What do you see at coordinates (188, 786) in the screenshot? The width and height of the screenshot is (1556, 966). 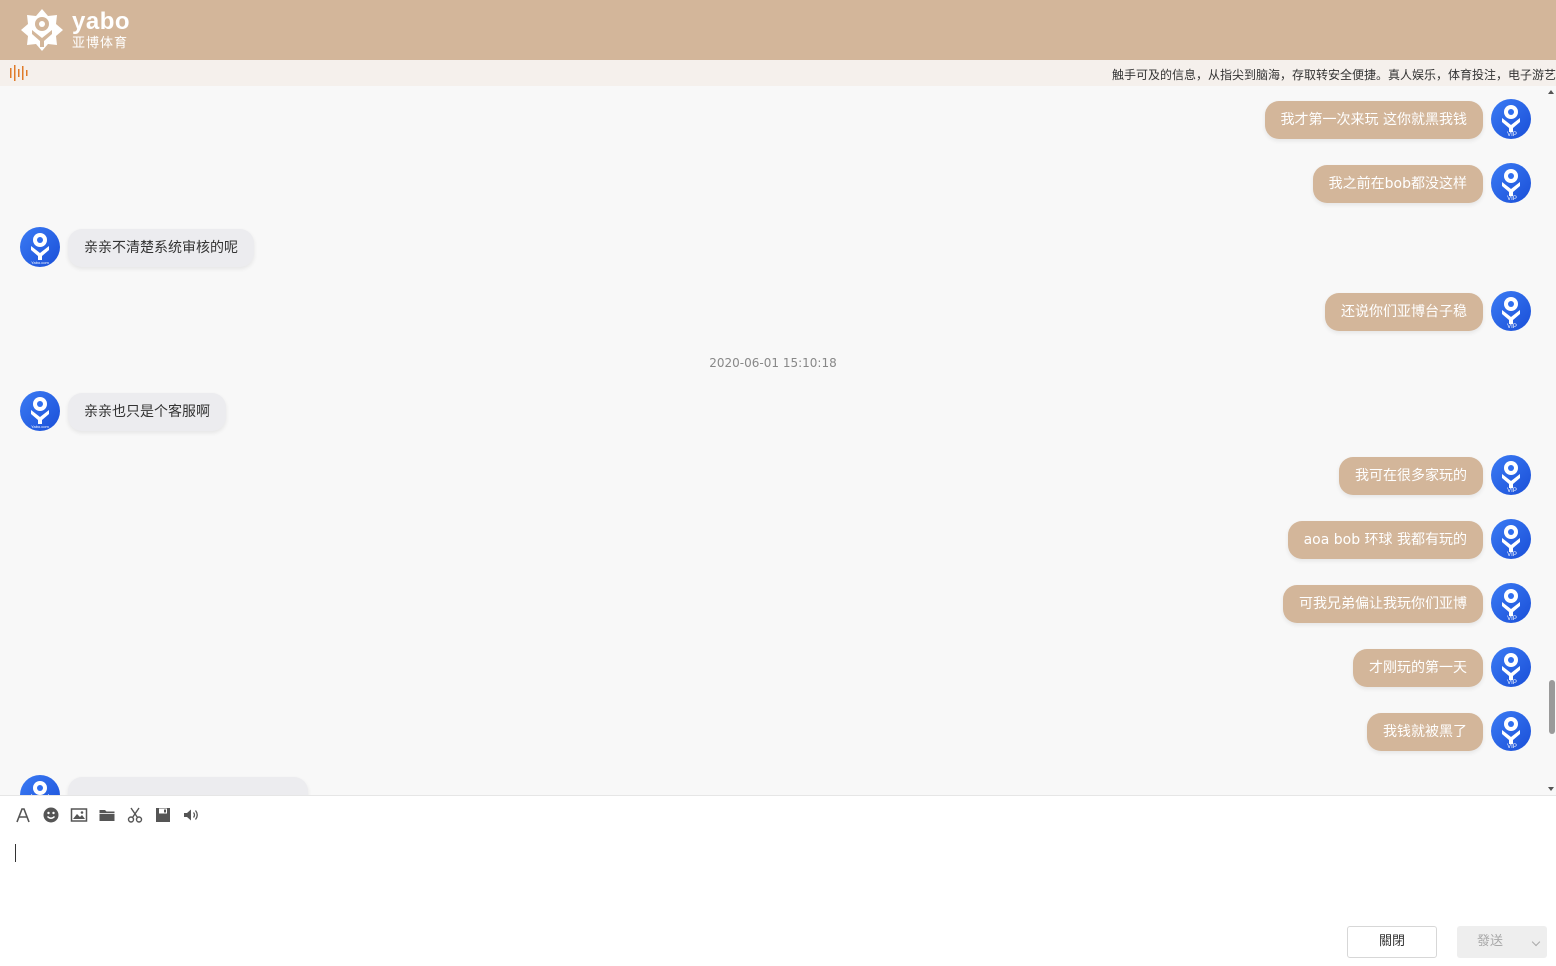 I see `agent-message-bubble` at bounding box center [188, 786].